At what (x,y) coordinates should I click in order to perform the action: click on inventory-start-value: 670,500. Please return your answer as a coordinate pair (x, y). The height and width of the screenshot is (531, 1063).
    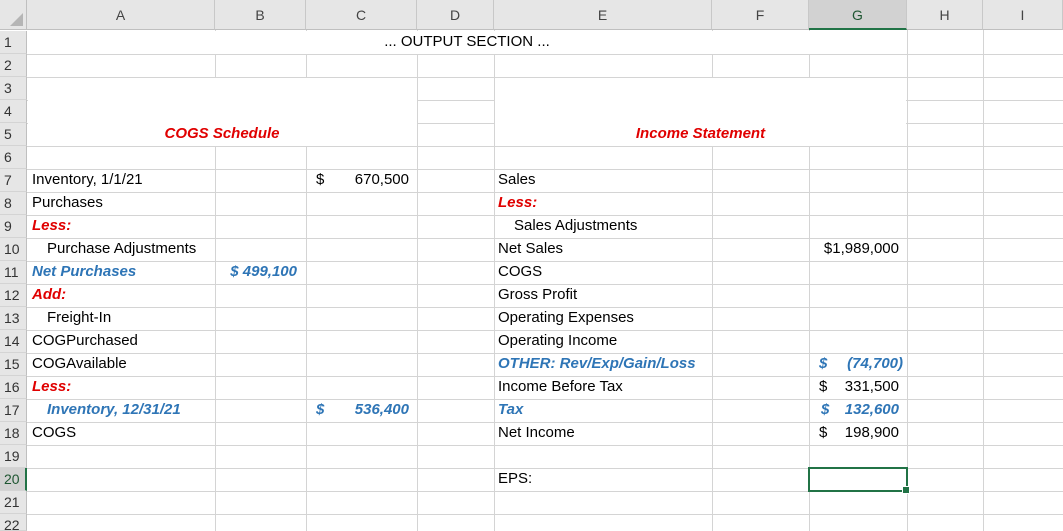
    Looking at the image, I should click on (357, 180).